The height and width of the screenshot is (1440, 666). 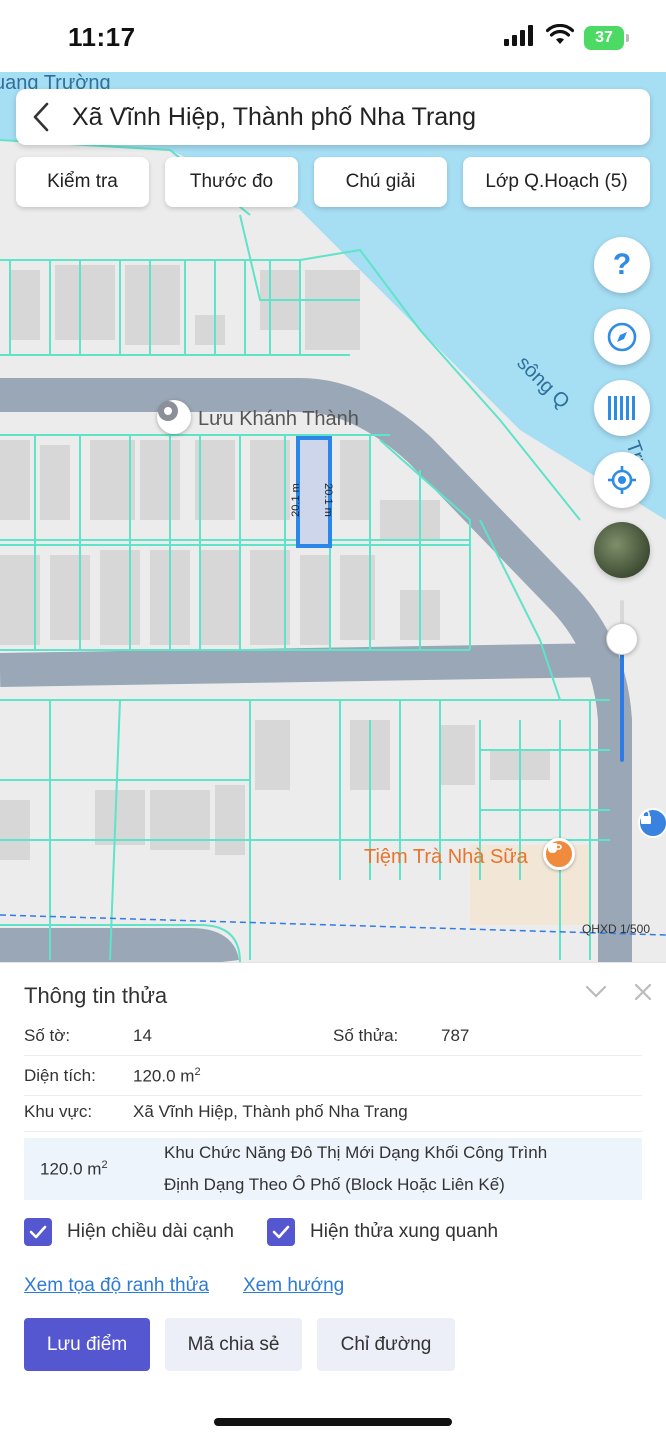 What do you see at coordinates (174, 417) in the screenshot?
I see `place-pin-icon` at bounding box center [174, 417].